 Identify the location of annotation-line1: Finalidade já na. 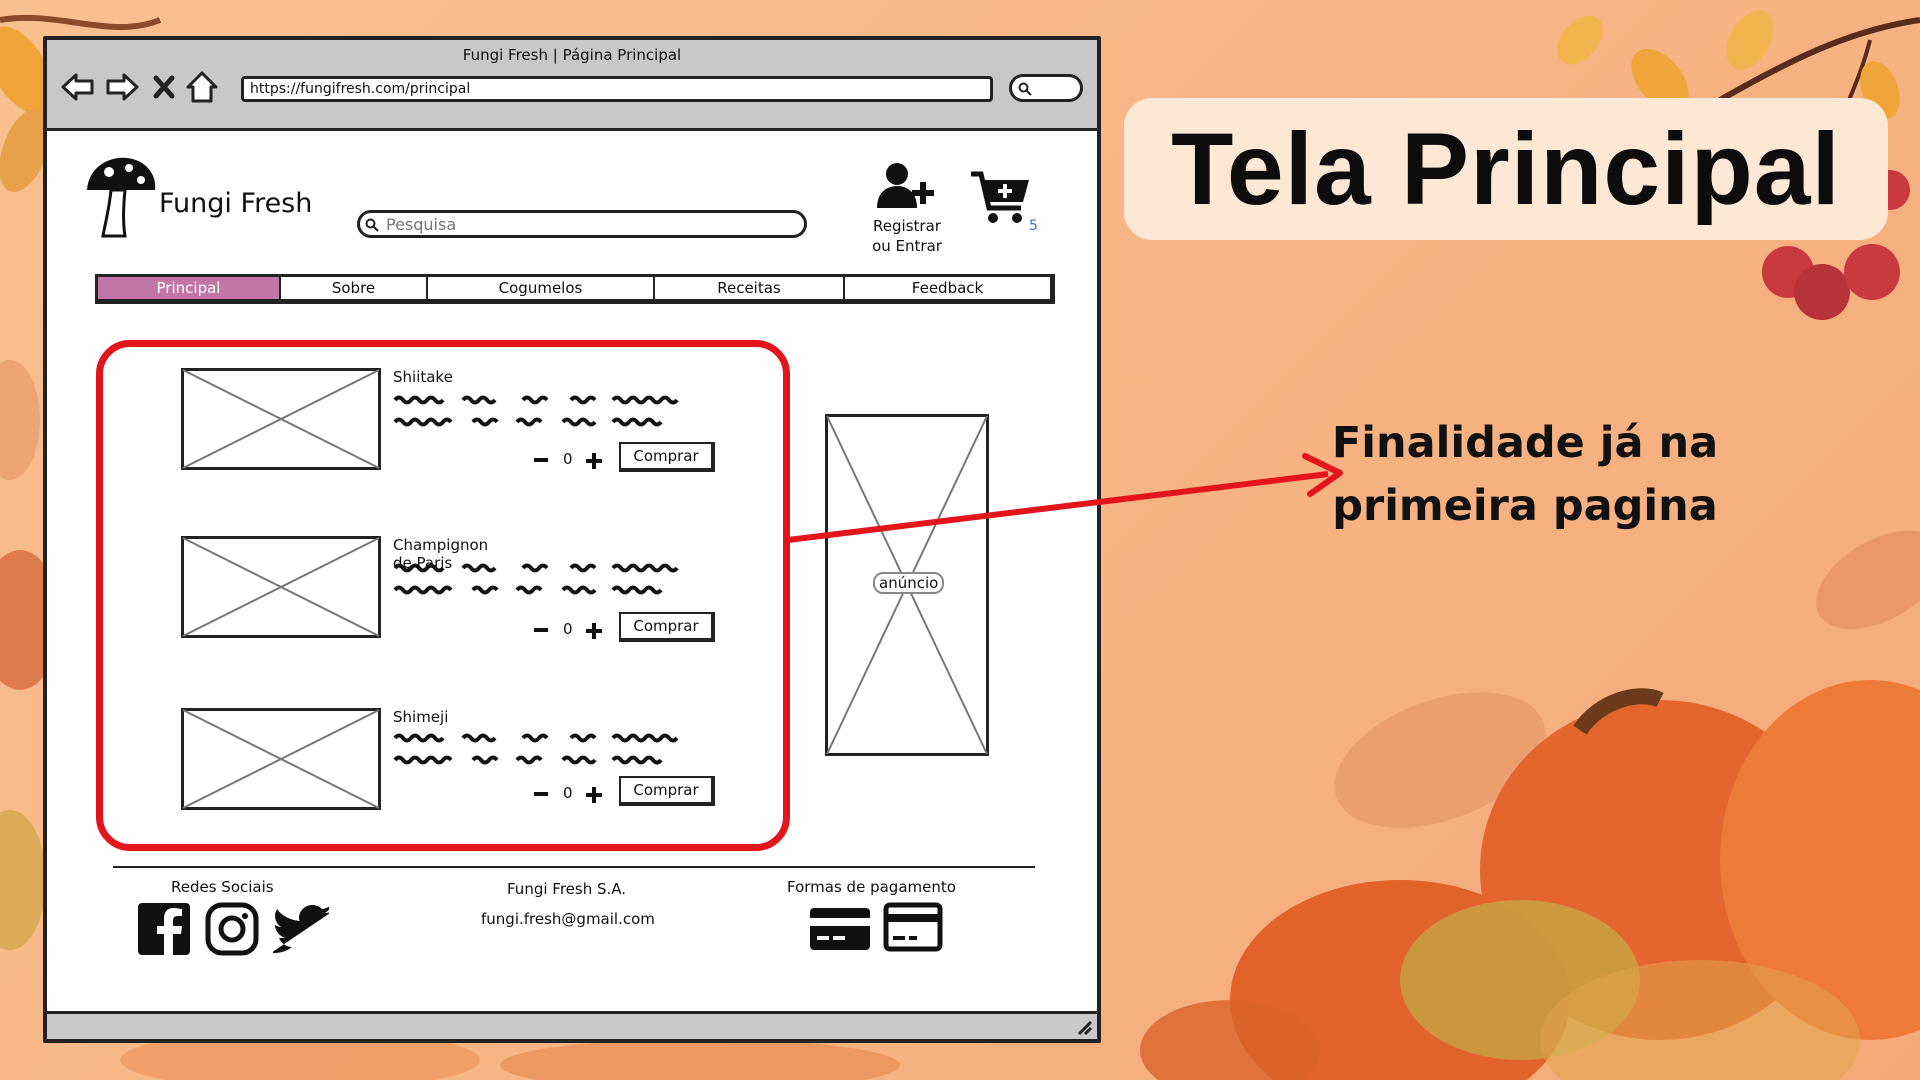
(1525, 443).